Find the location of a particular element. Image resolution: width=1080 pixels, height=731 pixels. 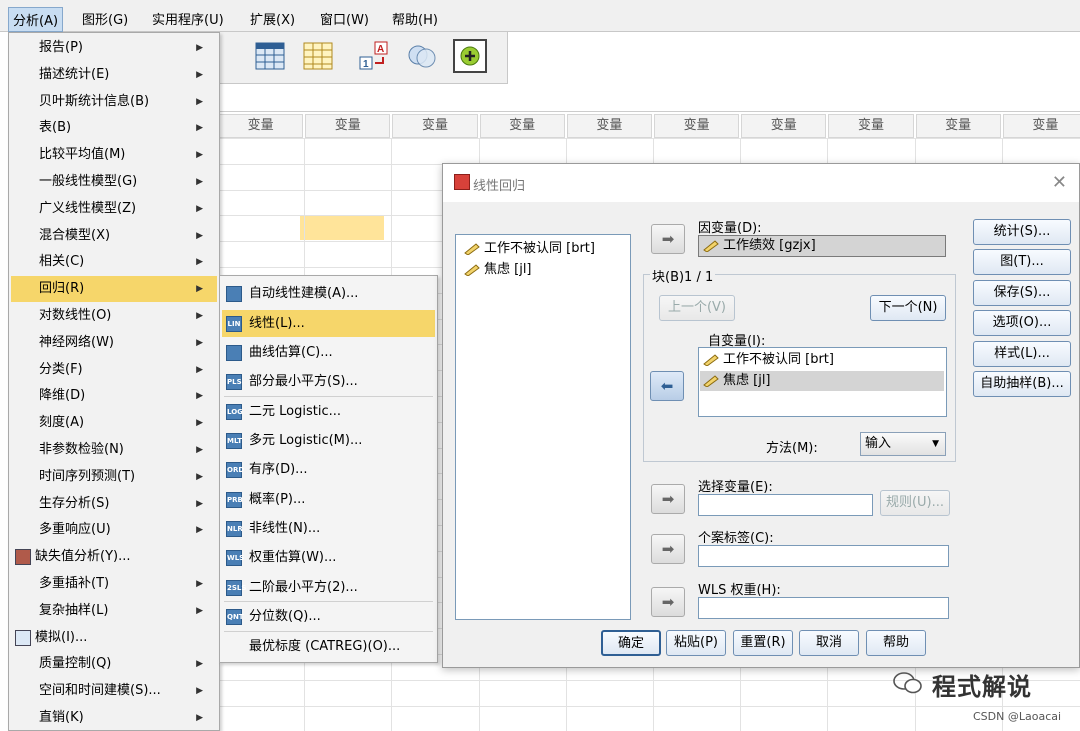

menu-item: 多重响应(U) ▶ is located at coordinates (114, 530).